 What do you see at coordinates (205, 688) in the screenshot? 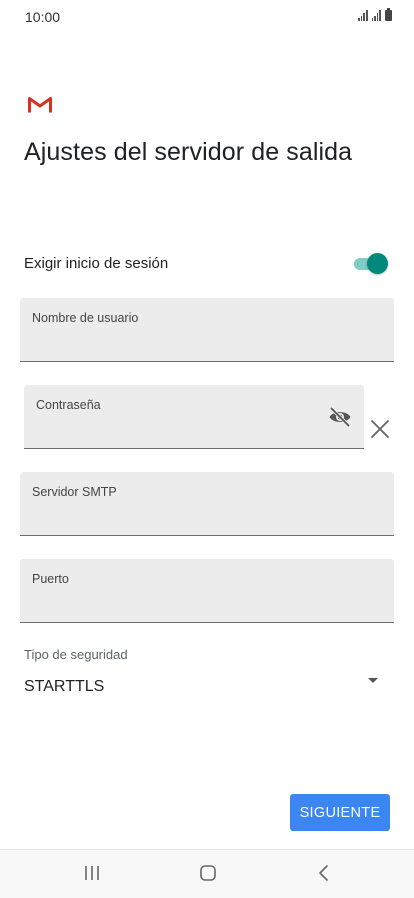
I see `security-type-dropdown: STARTTLS` at bounding box center [205, 688].